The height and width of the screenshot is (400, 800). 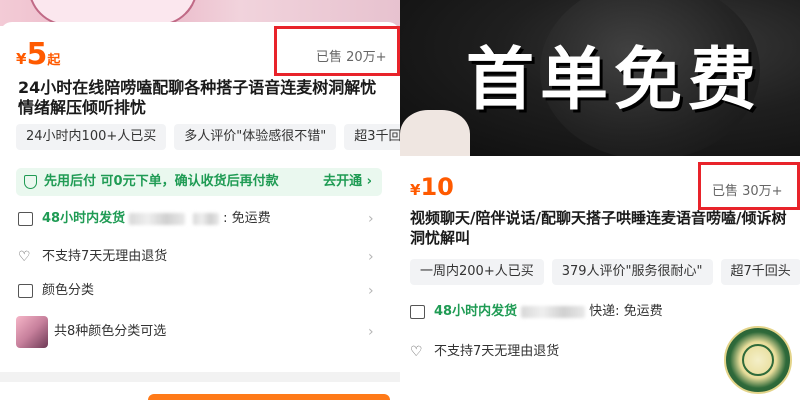 I want to click on tag-chip: 一周内200+人已买, so click(x=477, y=272).